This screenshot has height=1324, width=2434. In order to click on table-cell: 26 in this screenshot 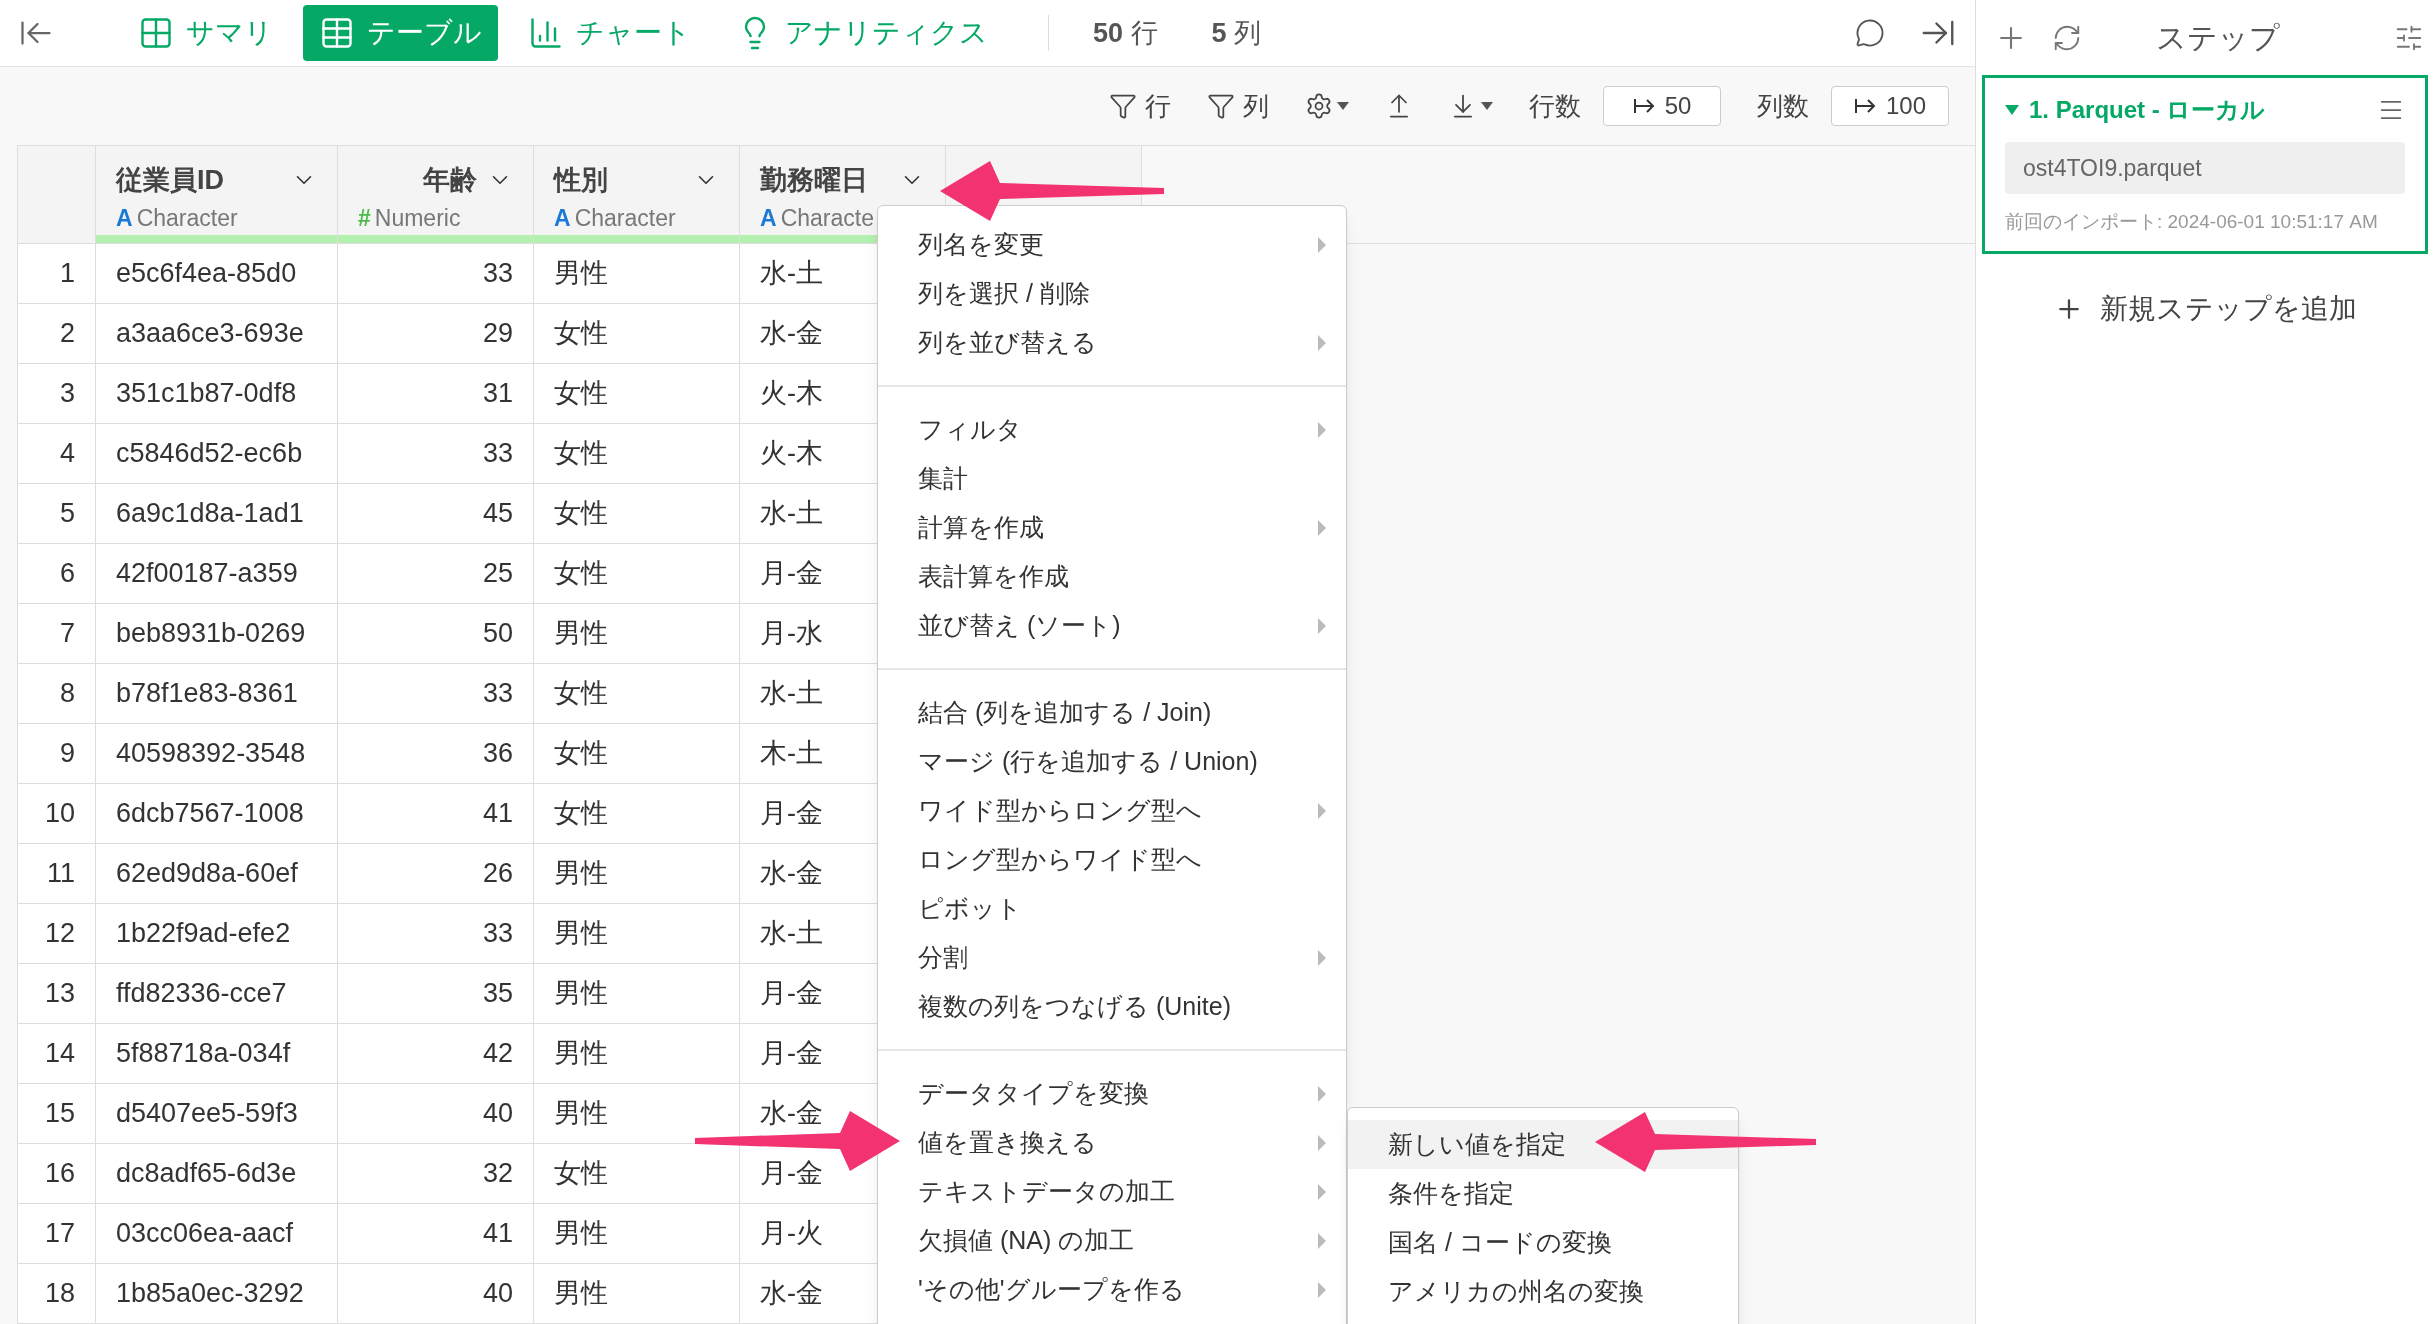, I will do `click(436, 874)`.